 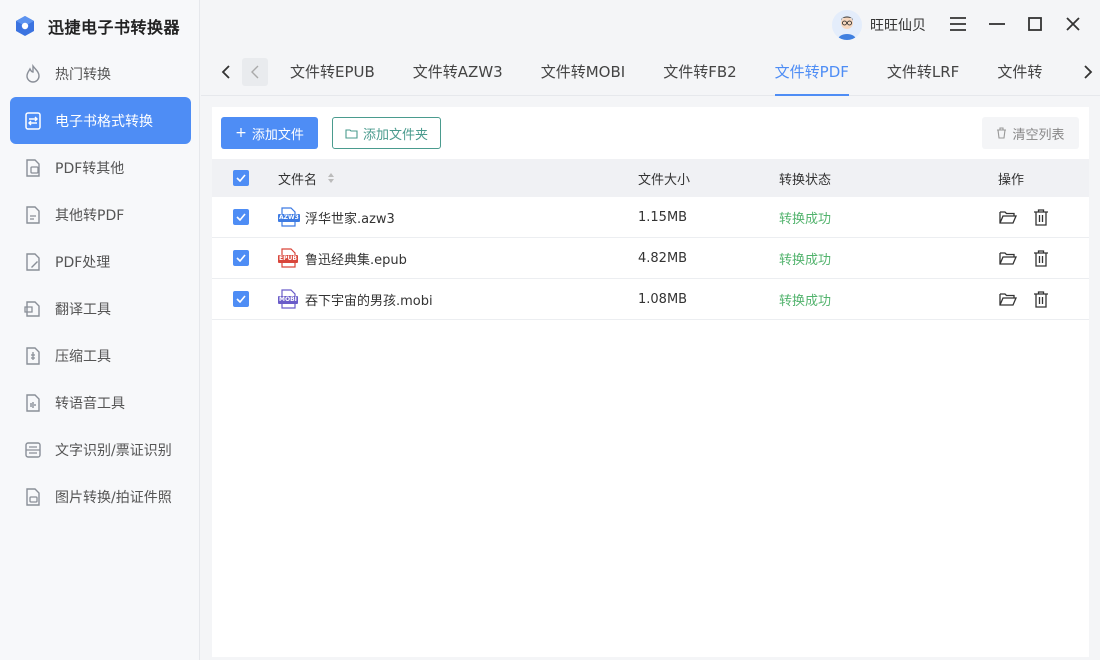 I want to click on sidebar-item-ocr: 文字识别/票证识别, so click(x=100, y=449).